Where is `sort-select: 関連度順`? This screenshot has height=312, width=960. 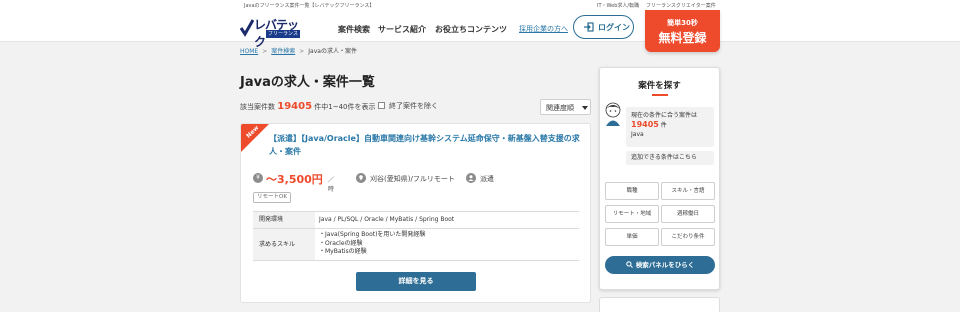 sort-select: 関連度順 is located at coordinates (565, 107).